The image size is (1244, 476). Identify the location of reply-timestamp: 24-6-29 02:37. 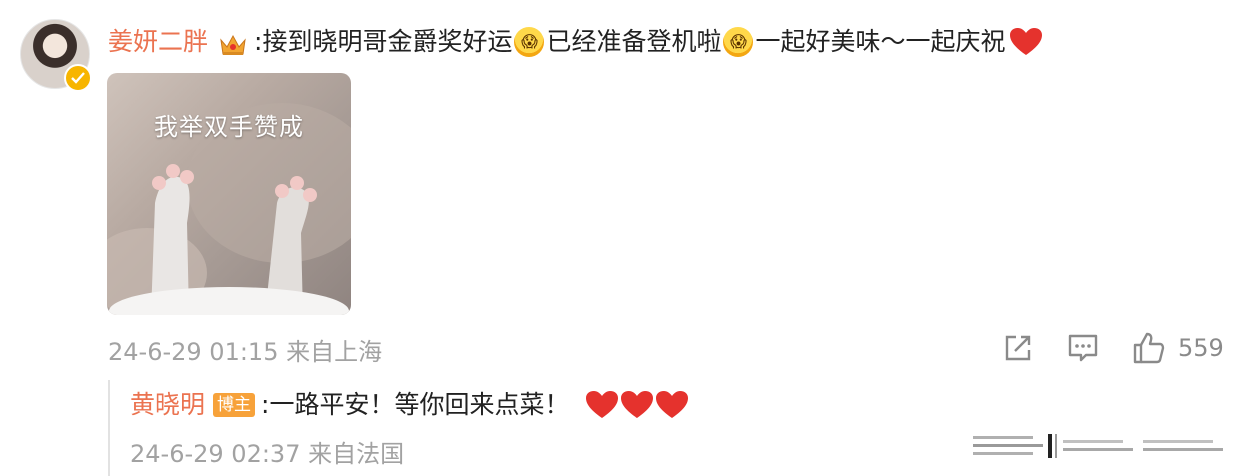
(215, 454).